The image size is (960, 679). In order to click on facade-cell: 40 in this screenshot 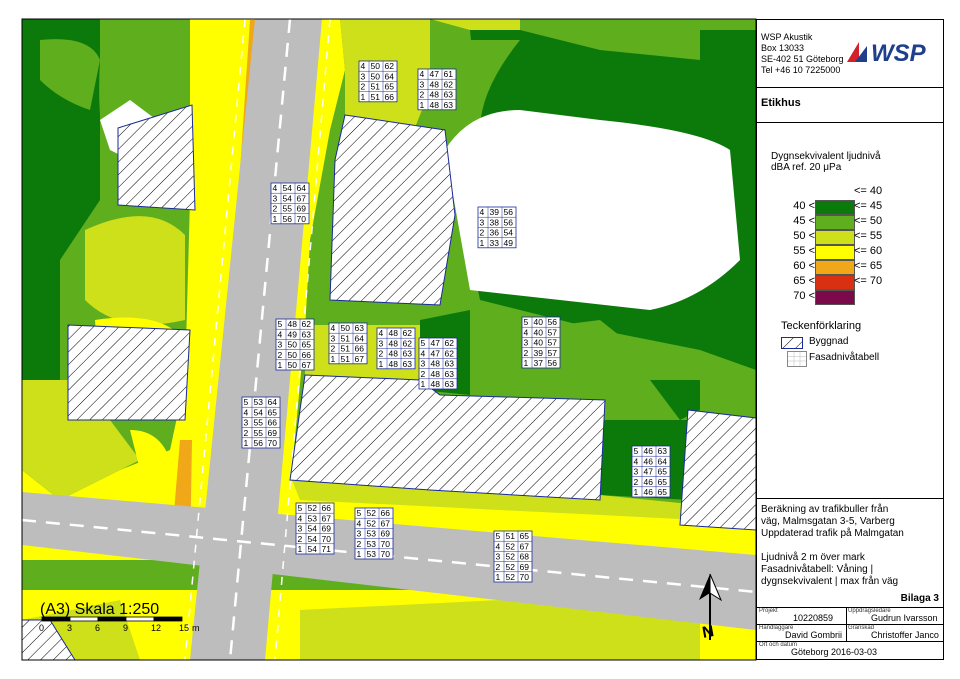, I will do `click(539, 332)`.